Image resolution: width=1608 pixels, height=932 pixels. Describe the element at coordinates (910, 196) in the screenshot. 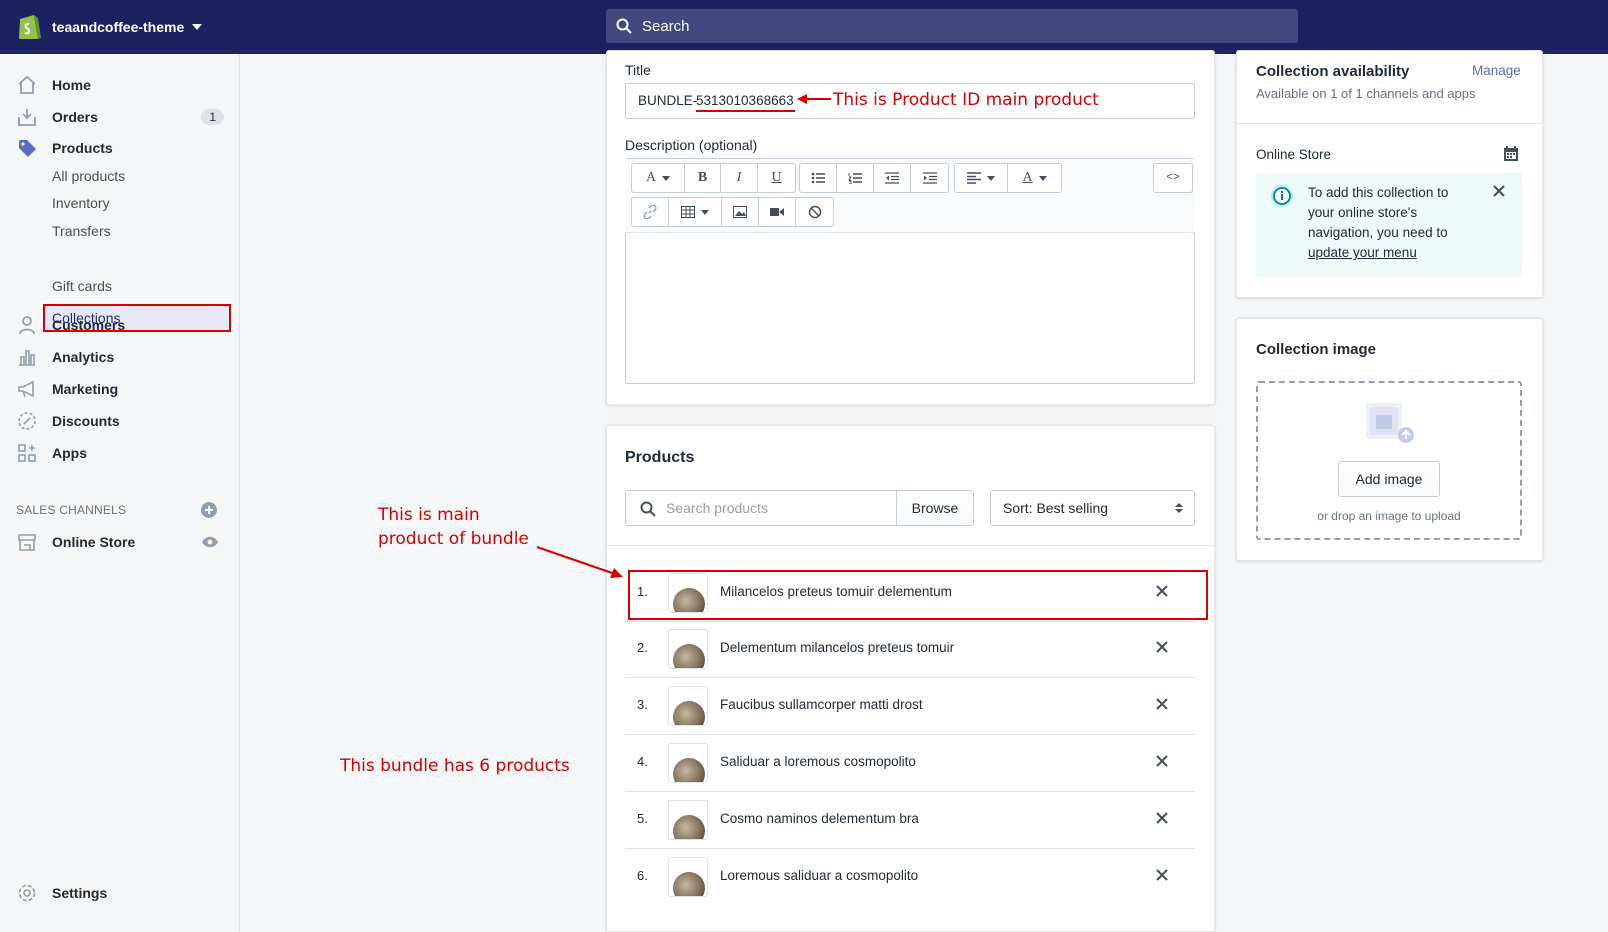

I see `editor-toolbar: A B I U A <>` at that location.